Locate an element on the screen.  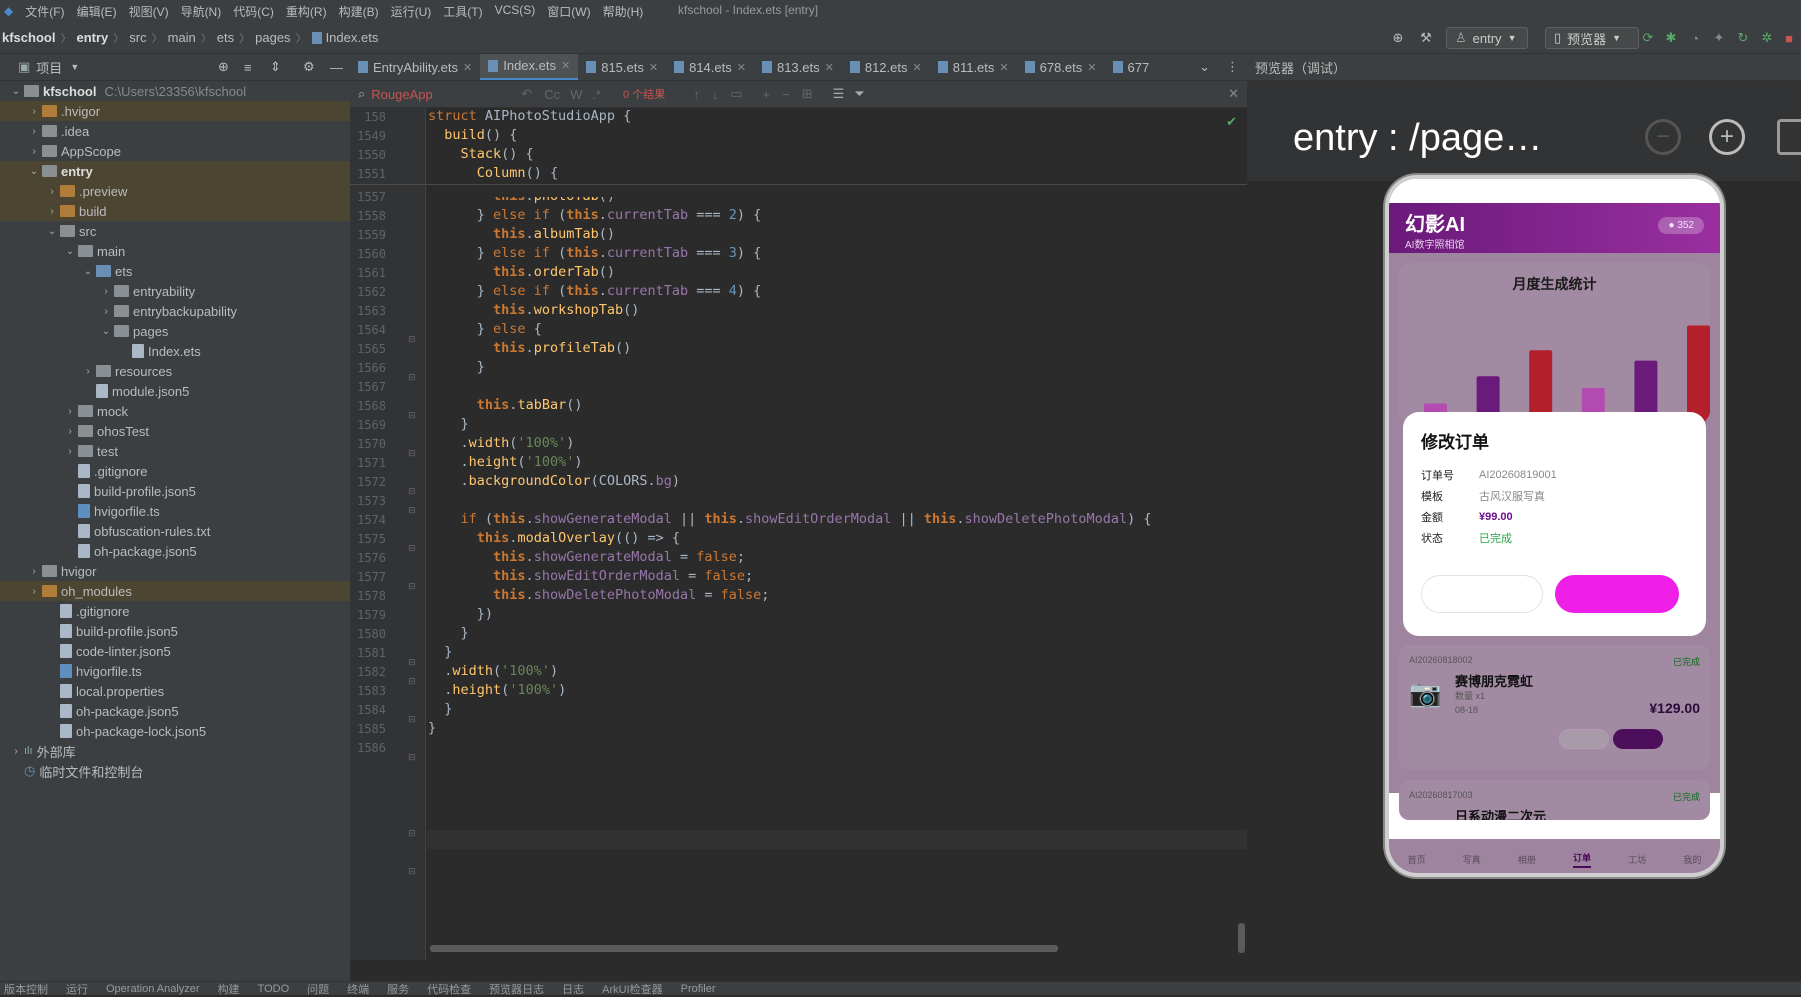
tool-window-button: 服务 is located at coordinates (398, 989).